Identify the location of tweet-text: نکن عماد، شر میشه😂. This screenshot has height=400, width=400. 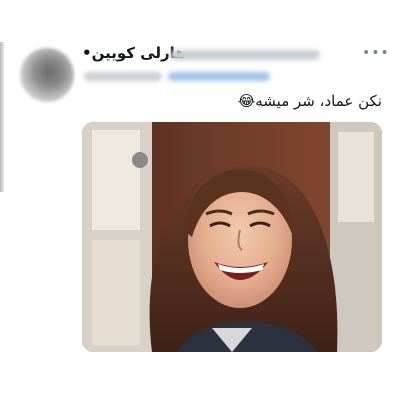
(309, 101).